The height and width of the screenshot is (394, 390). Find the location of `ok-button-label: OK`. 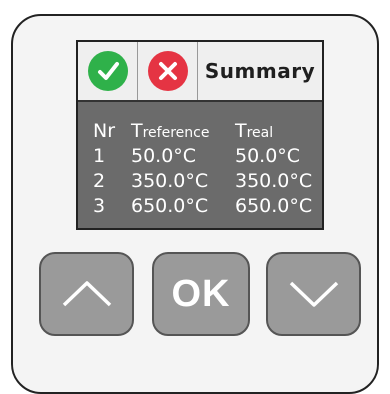

ok-button-label: OK is located at coordinates (201, 293).